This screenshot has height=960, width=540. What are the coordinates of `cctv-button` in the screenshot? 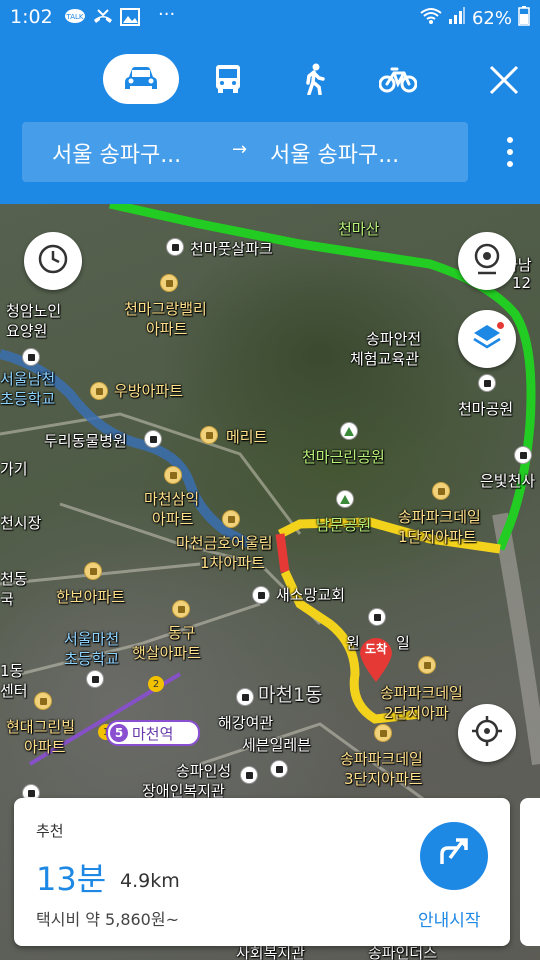 It's located at (487, 261).